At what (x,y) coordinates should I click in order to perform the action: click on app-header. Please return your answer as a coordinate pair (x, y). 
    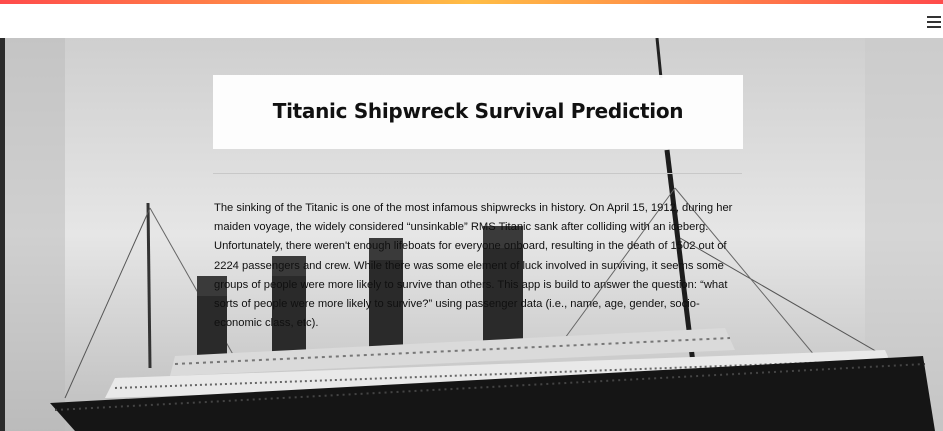
    Looking at the image, I should click on (471, 21).